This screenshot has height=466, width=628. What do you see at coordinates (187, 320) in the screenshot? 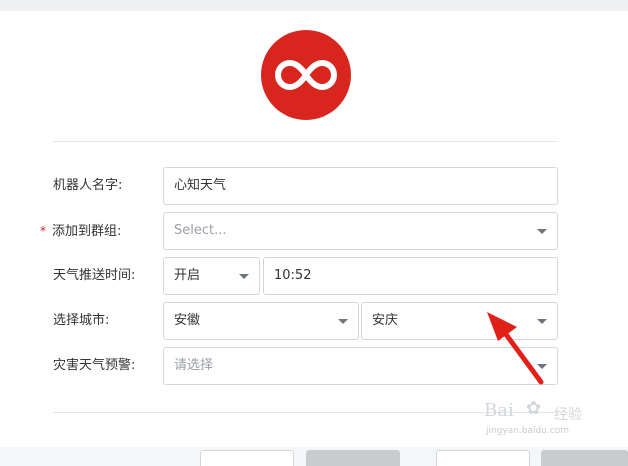
I see `province-value: 安徽` at bounding box center [187, 320].